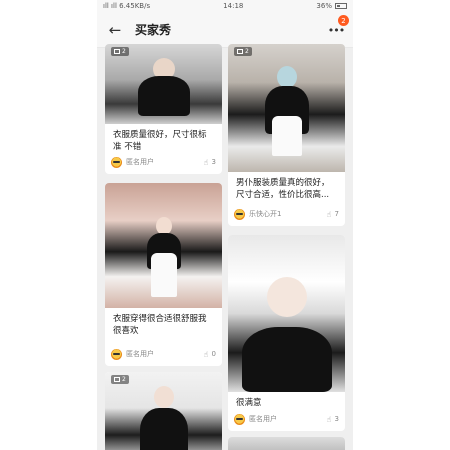  I want to click on back-arrow-icon: ←, so click(115, 30).